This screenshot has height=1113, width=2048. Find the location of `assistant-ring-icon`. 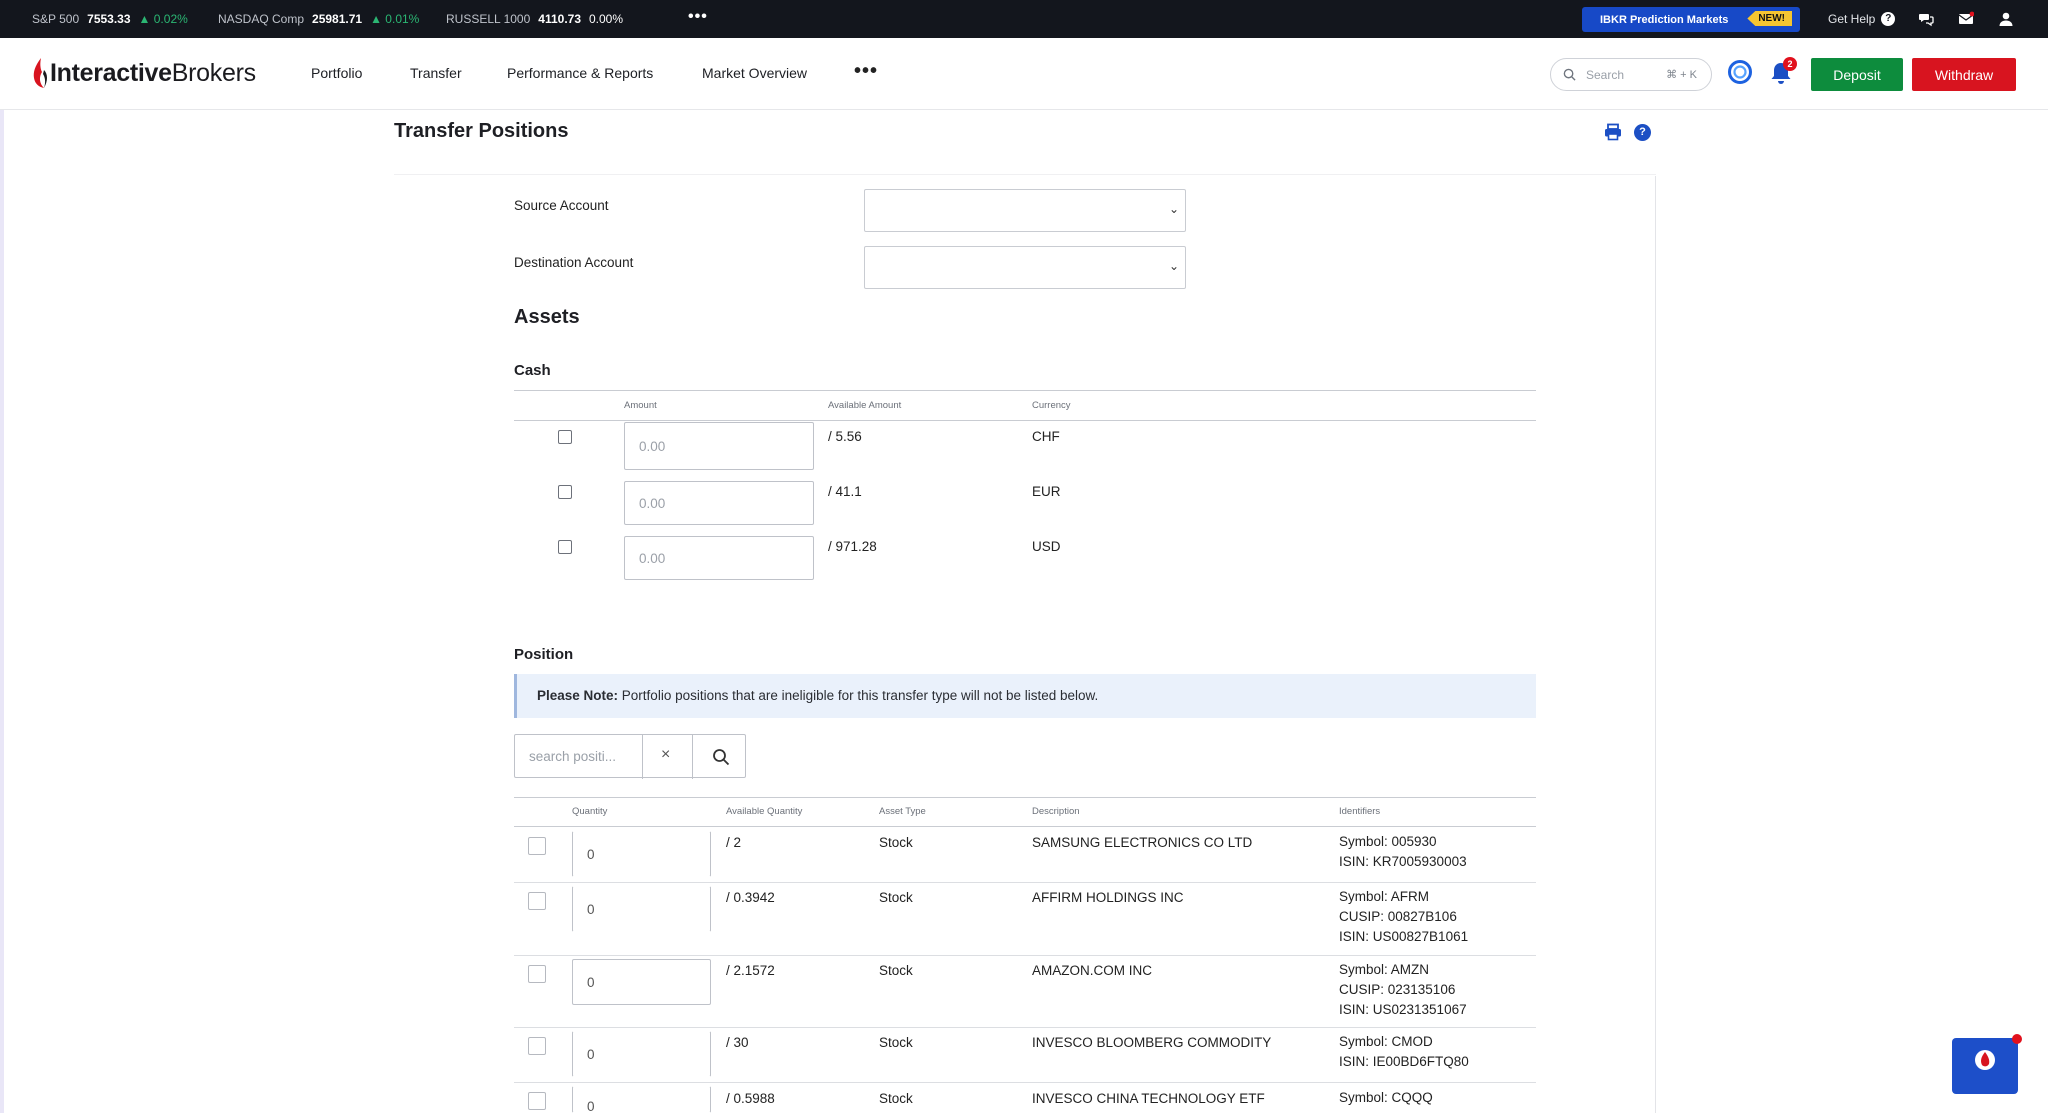

assistant-ring-icon is located at coordinates (1740, 72).